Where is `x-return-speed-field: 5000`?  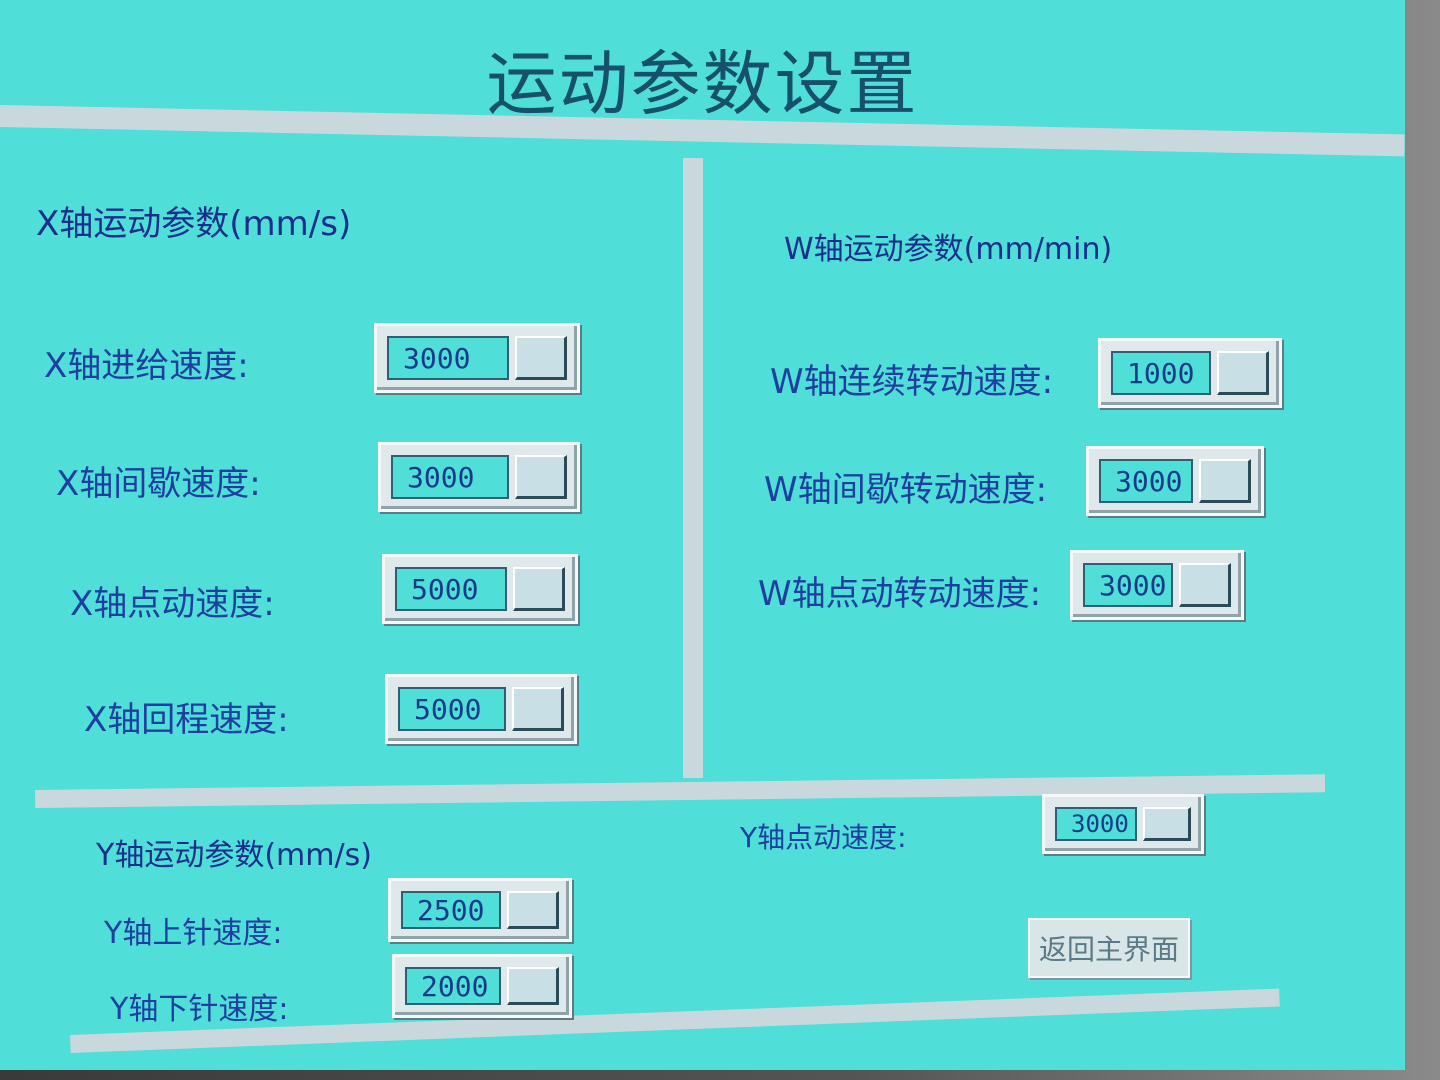 x-return-speed-field: 5000 is located at coordinates (481, 709).